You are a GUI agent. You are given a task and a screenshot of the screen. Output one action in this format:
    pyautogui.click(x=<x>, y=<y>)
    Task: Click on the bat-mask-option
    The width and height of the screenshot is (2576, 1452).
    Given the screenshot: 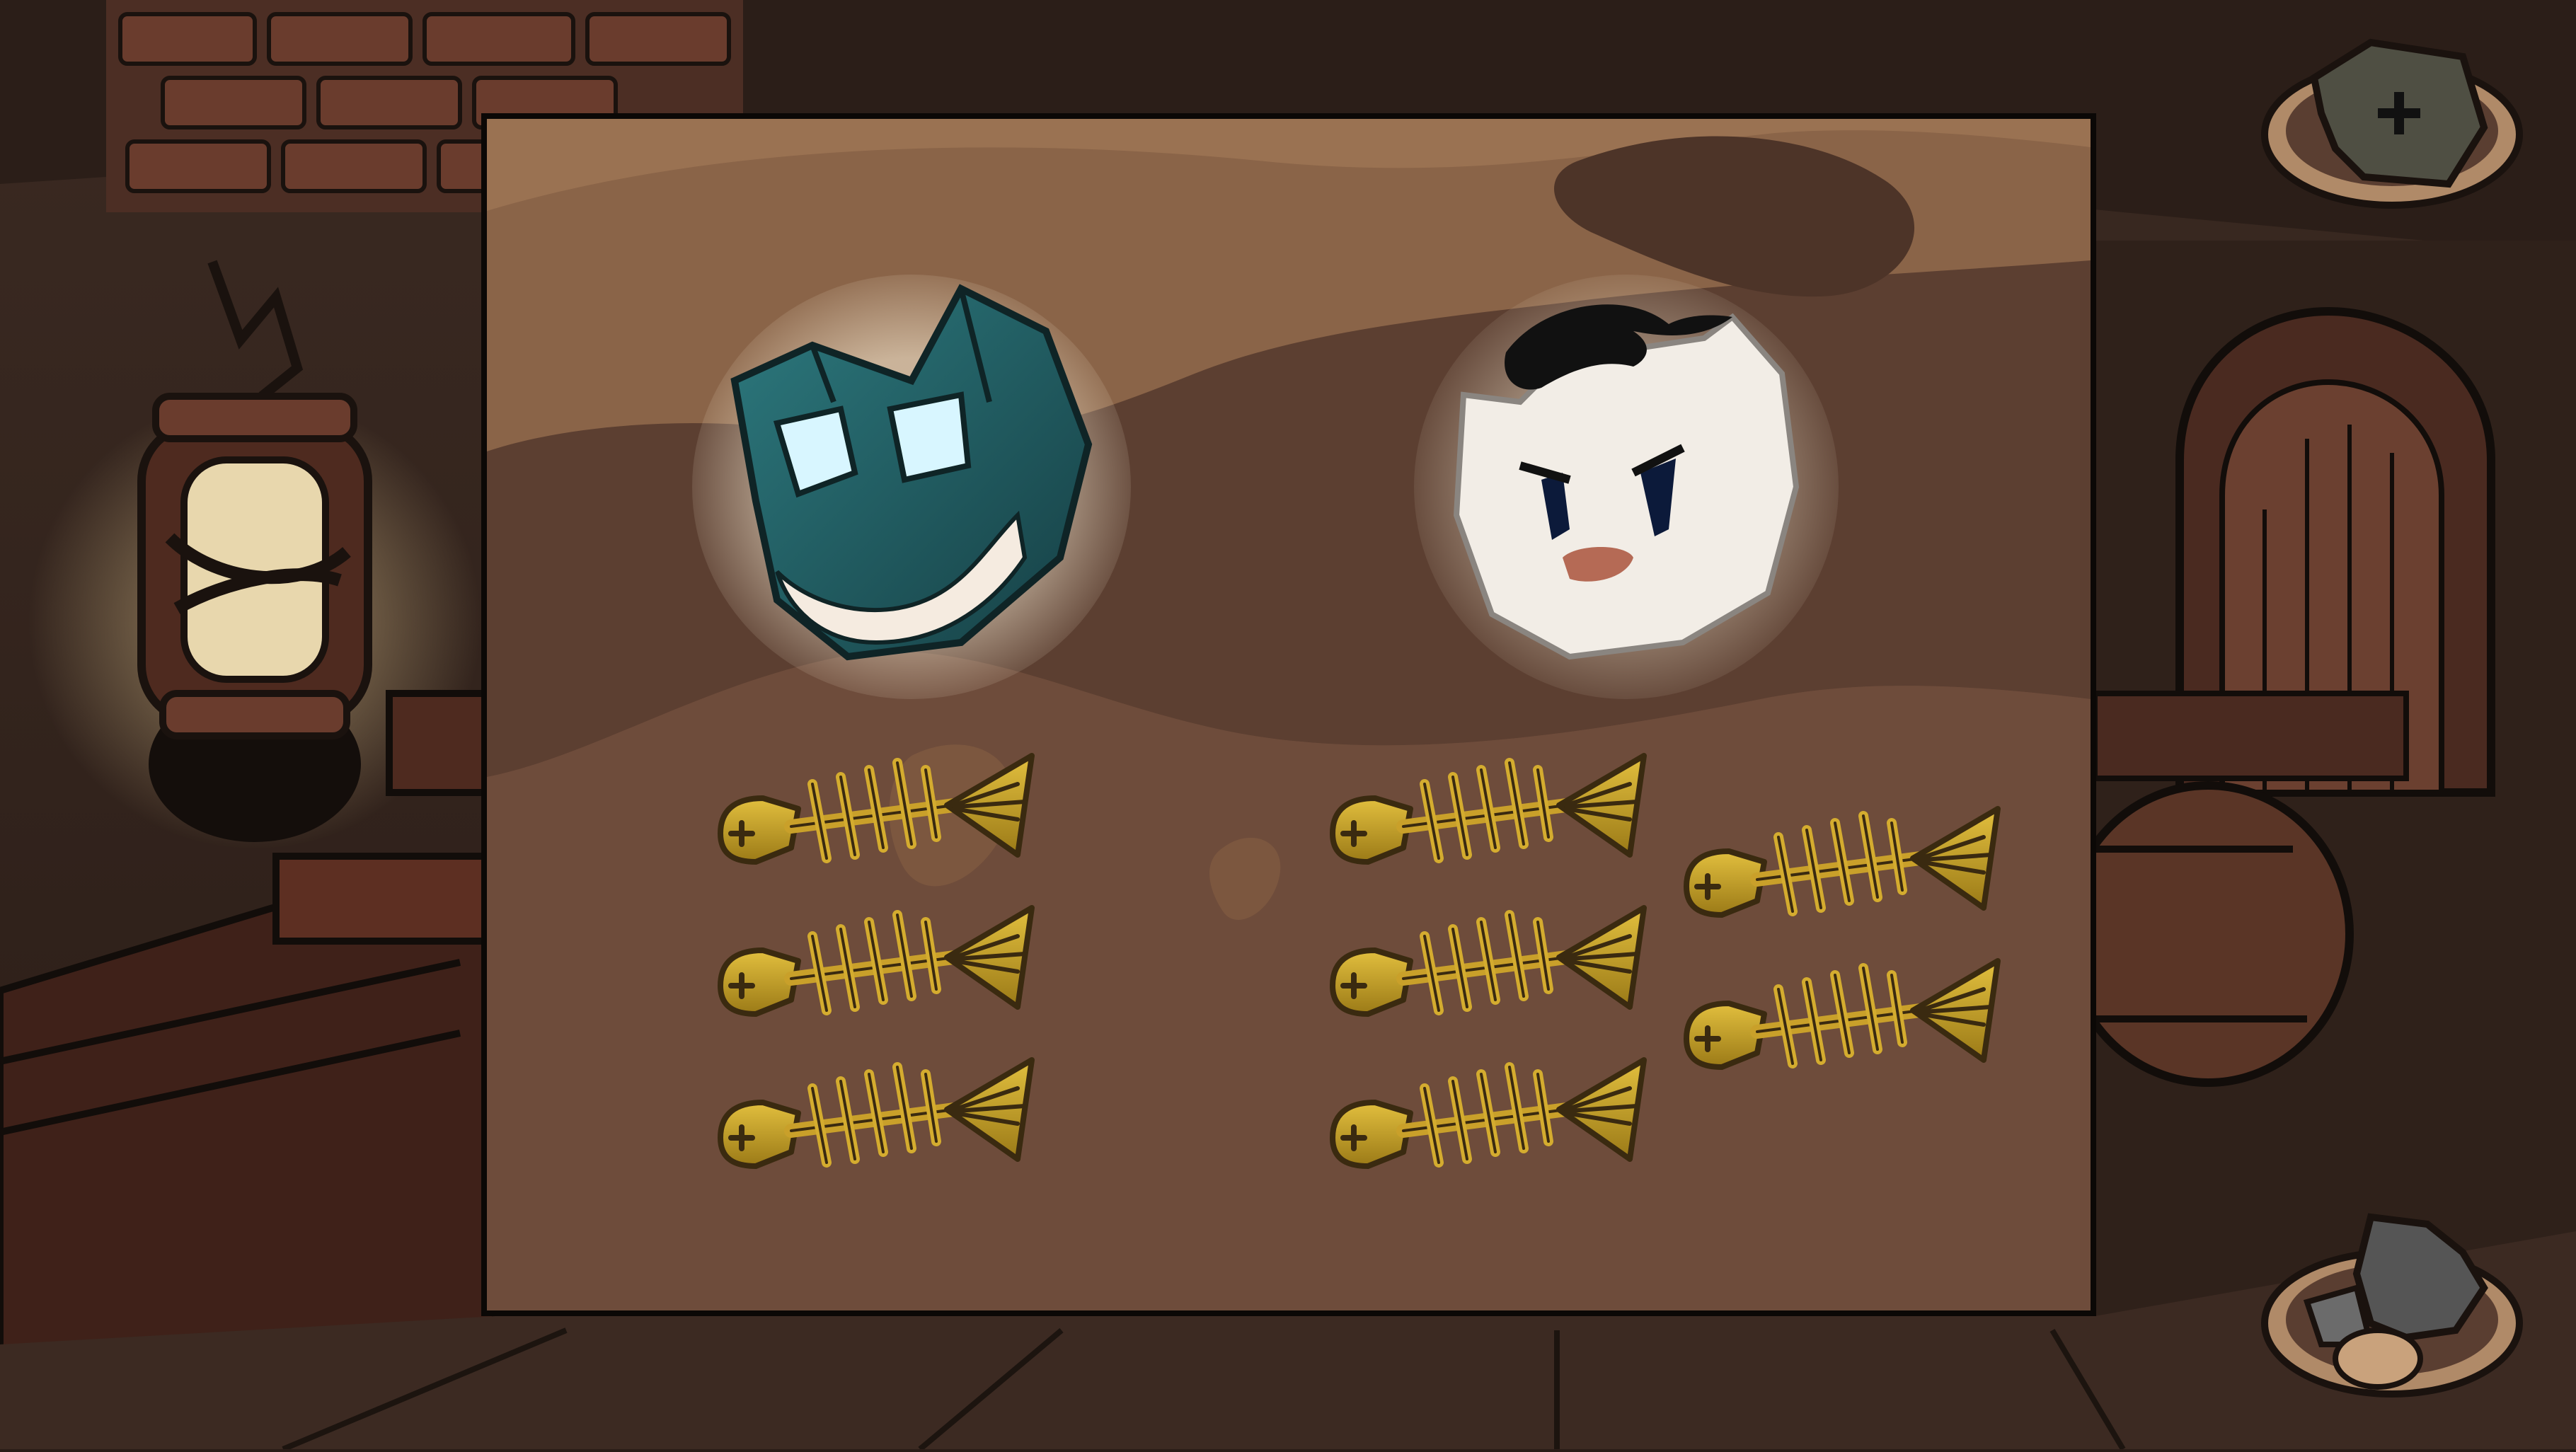 What is the action you would take?
    pyautogui.click(x=912, y=479)
    